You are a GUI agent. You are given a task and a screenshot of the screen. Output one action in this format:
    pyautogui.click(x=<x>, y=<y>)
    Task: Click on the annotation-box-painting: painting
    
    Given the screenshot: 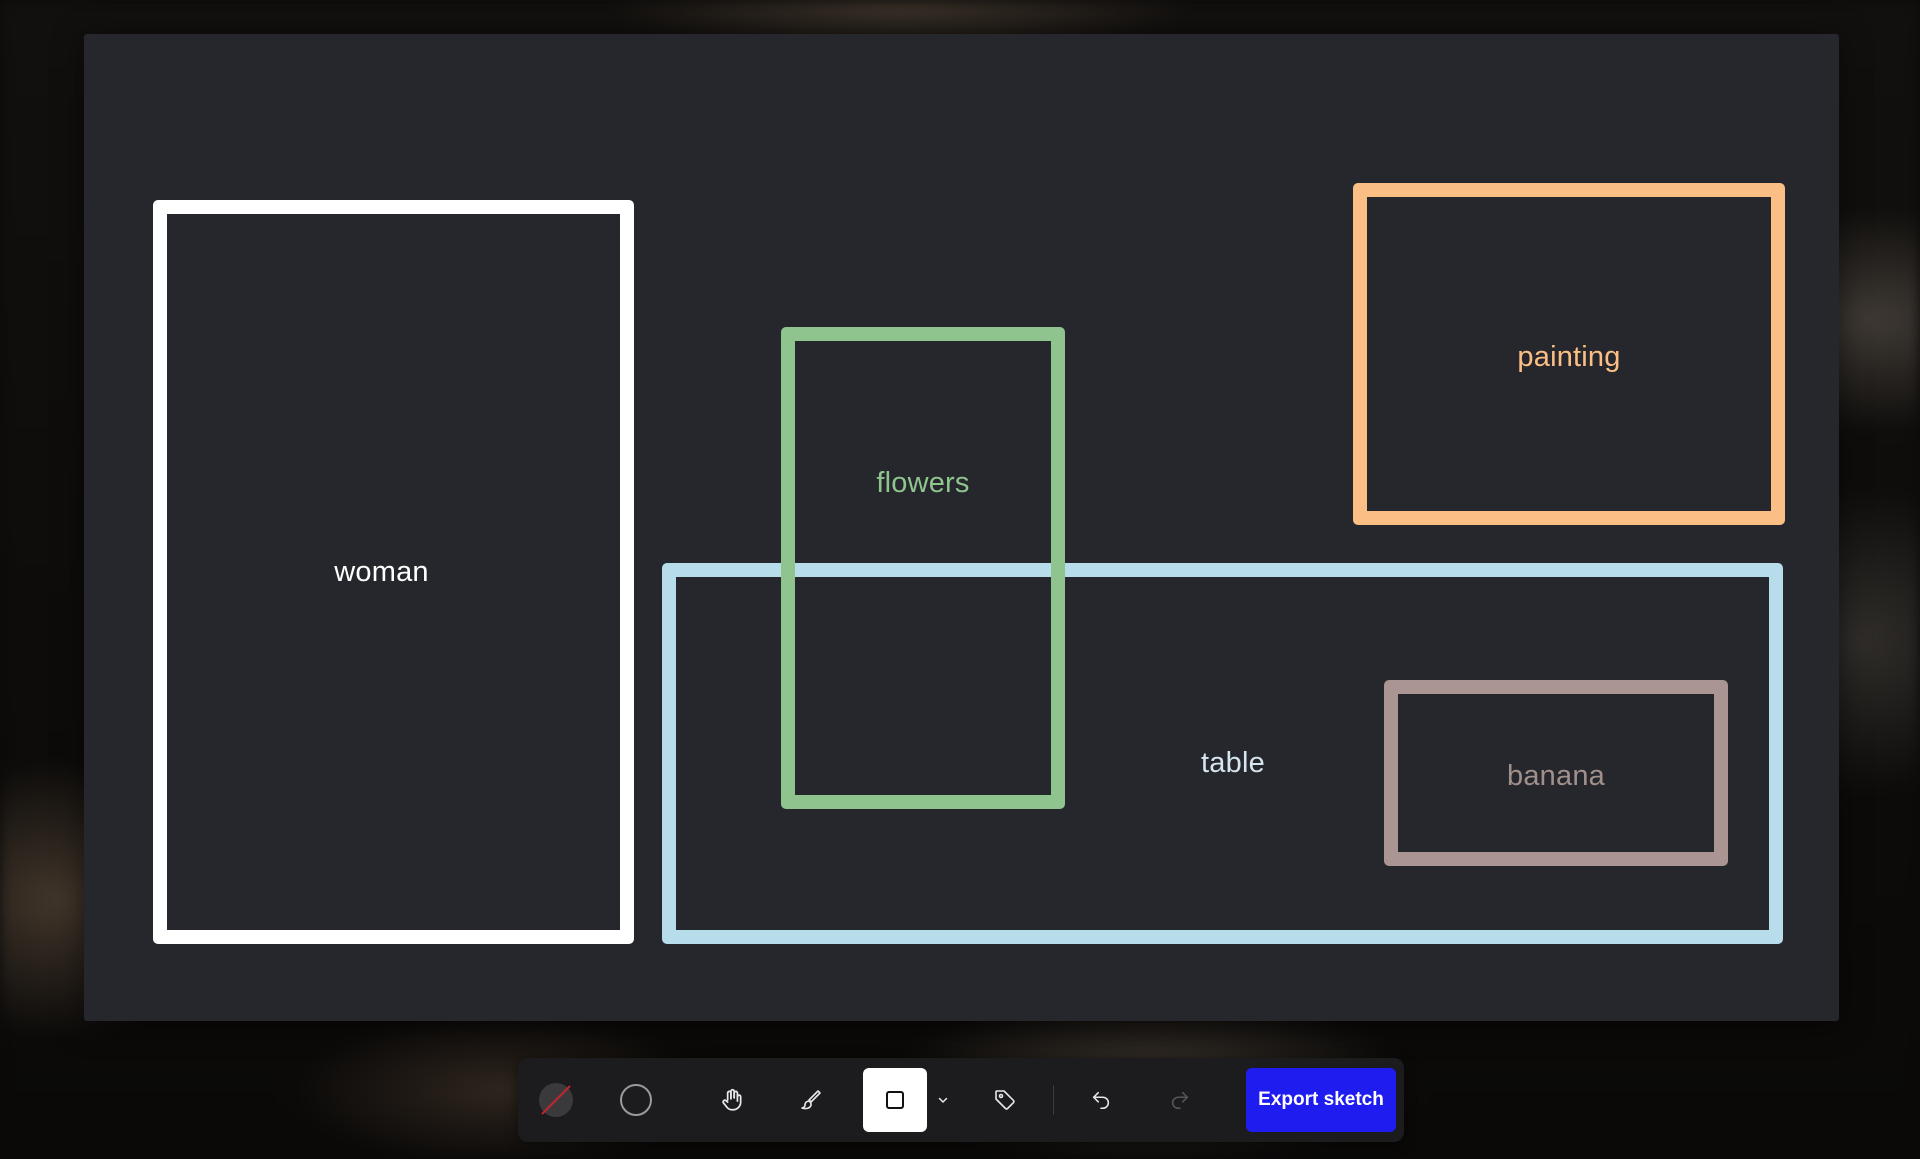 What is the action you would take?
    pyautogui.click(x=1569, y=354)
    